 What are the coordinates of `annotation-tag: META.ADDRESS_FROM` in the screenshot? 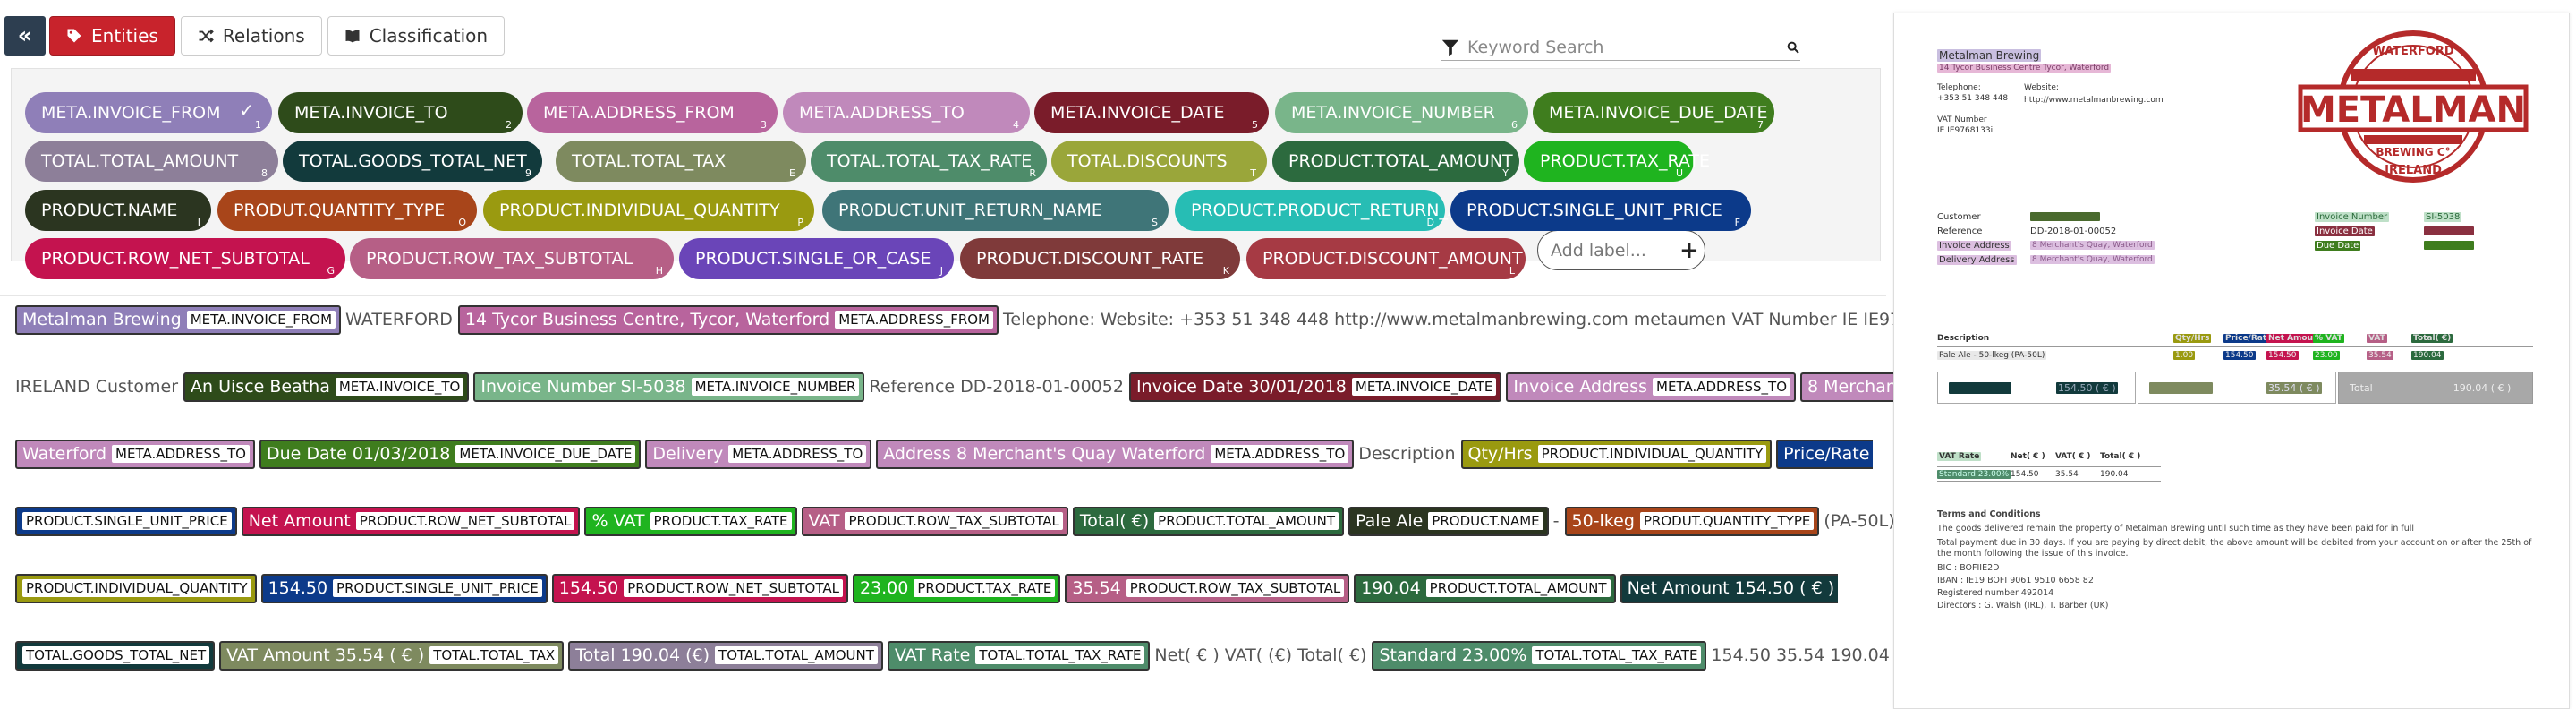 It's located at (914, 320).